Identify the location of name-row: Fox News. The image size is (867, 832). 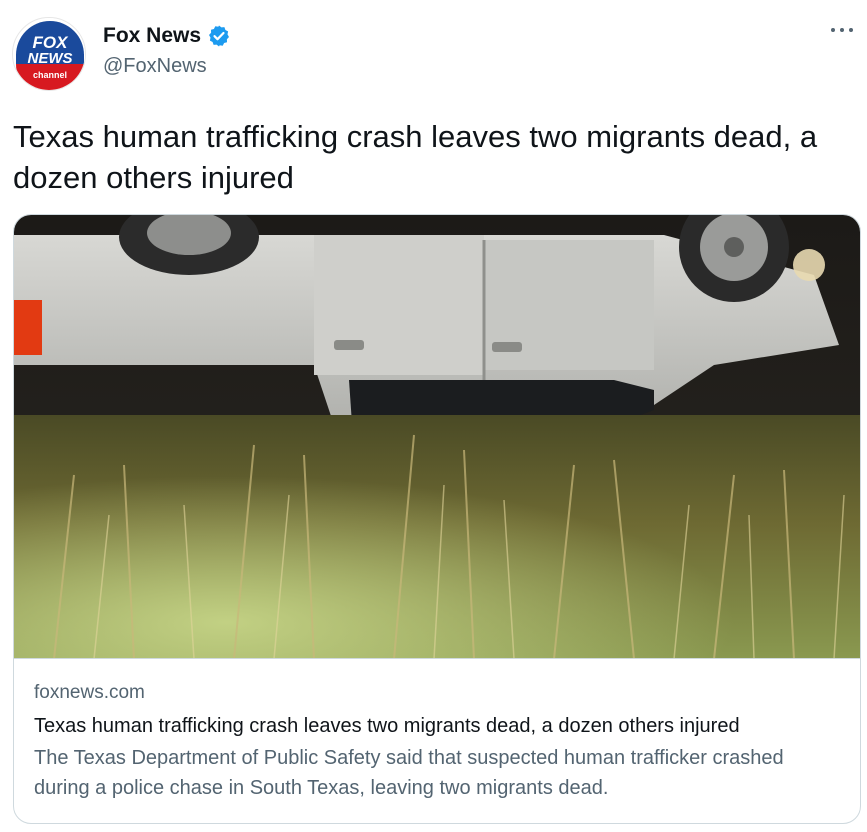
(167, 36).